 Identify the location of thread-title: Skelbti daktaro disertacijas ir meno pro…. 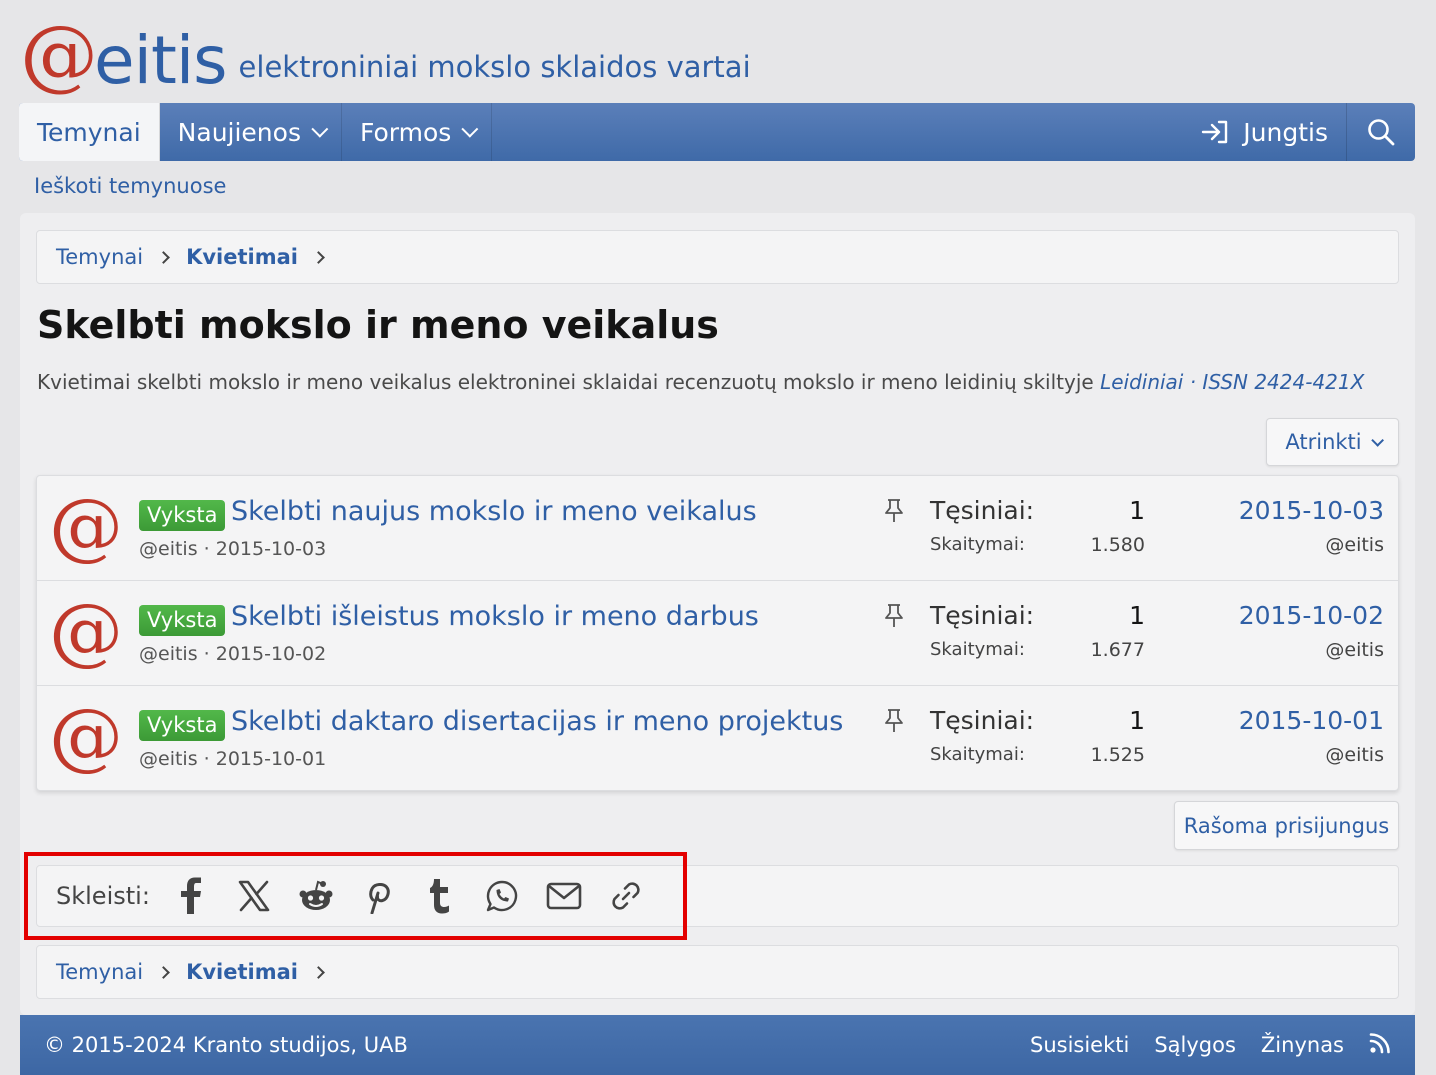
(537, 721).